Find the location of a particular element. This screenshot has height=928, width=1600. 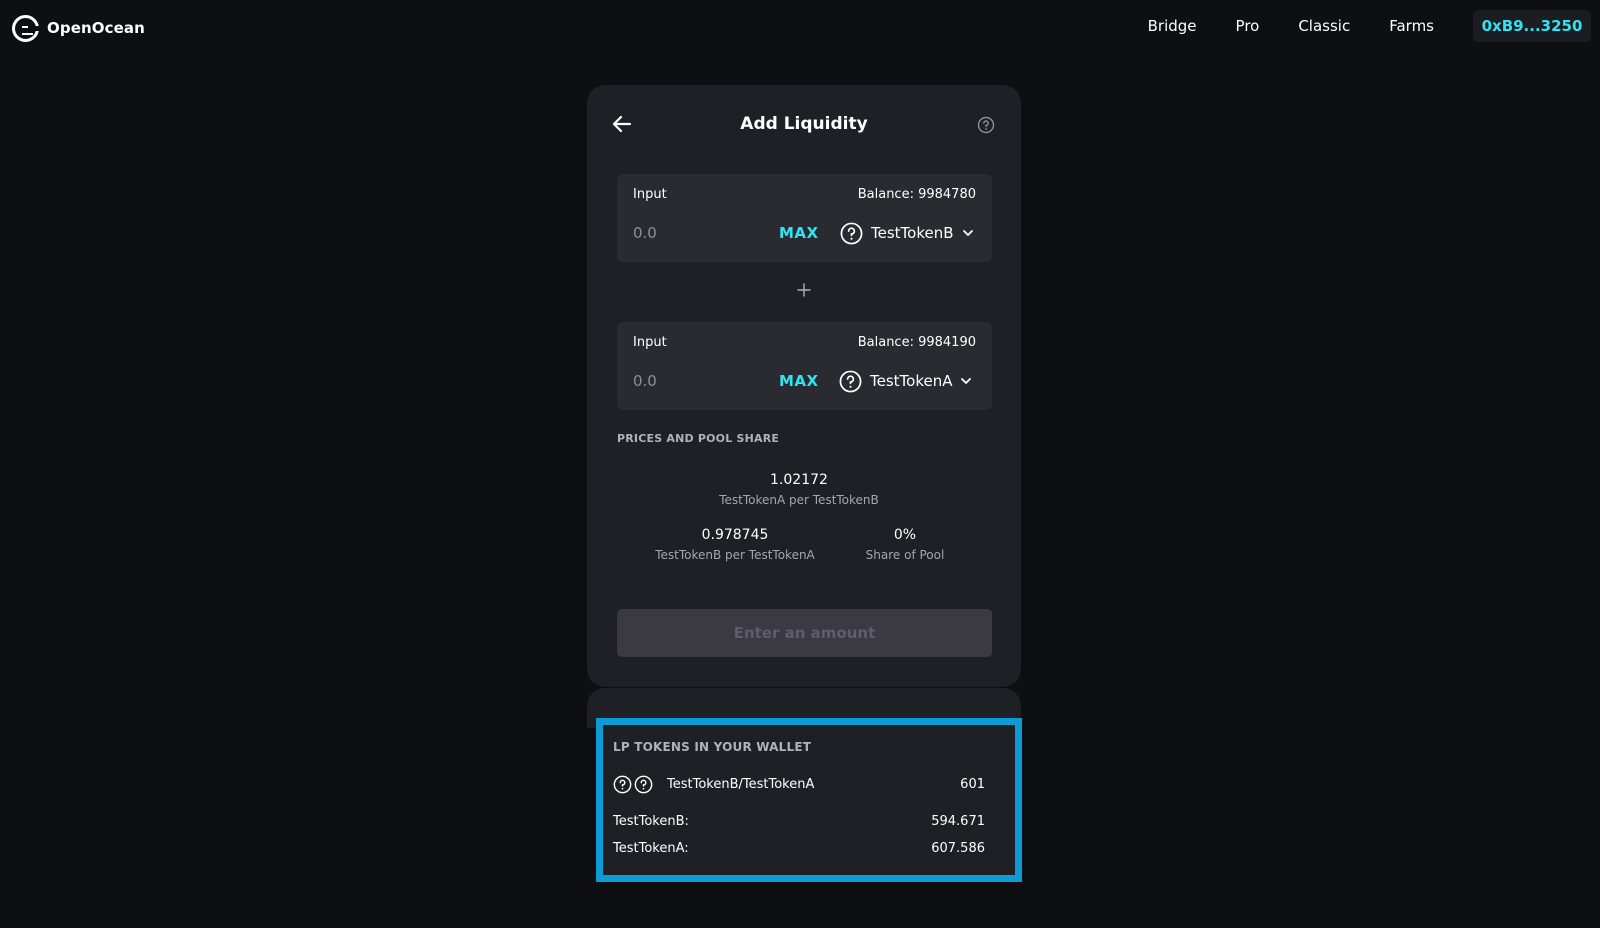

help-icon is located at coordinates (986, 125).